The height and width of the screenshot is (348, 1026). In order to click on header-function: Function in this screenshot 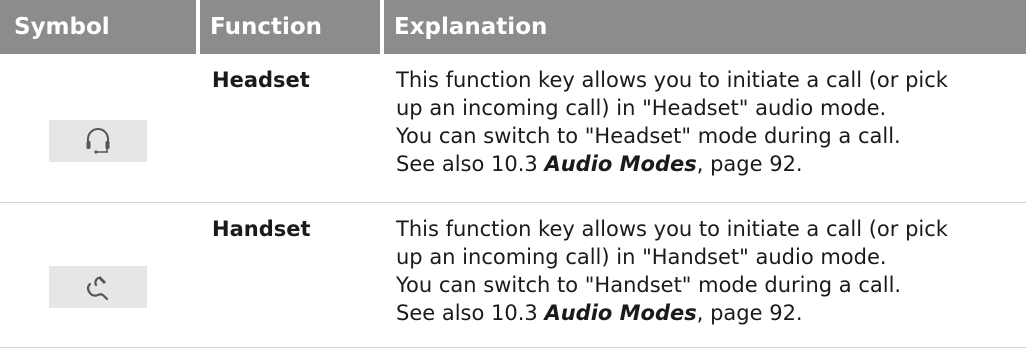, I will do `click(290, 27)`.